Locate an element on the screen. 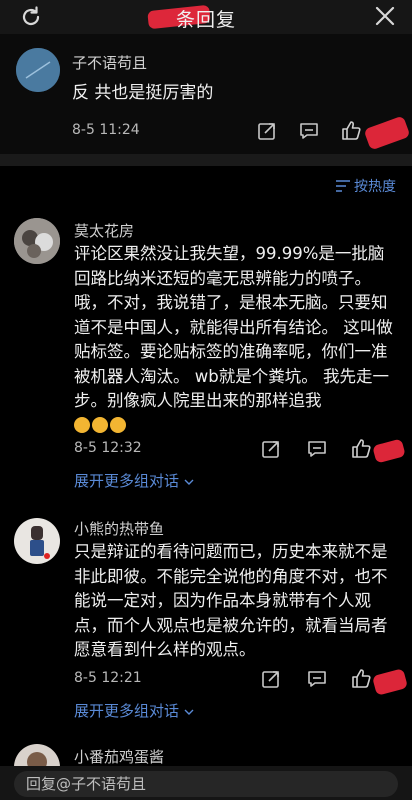 The image size is (412, 800). comment-time: 8-5 12:21 is located at coordinates (108, 678).